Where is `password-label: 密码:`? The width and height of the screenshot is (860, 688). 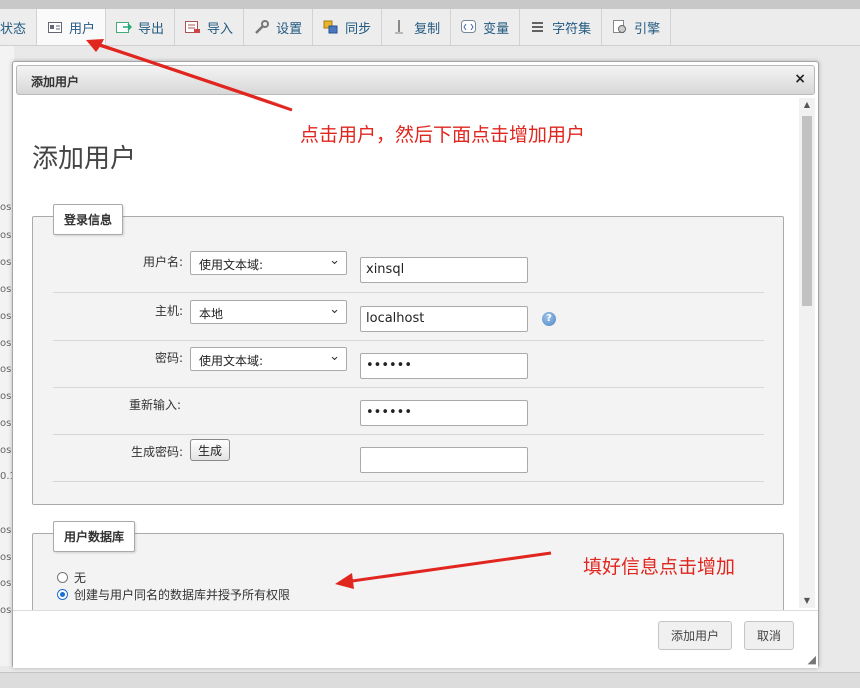
password-label: 密码: is located at coordinates (168, 358).